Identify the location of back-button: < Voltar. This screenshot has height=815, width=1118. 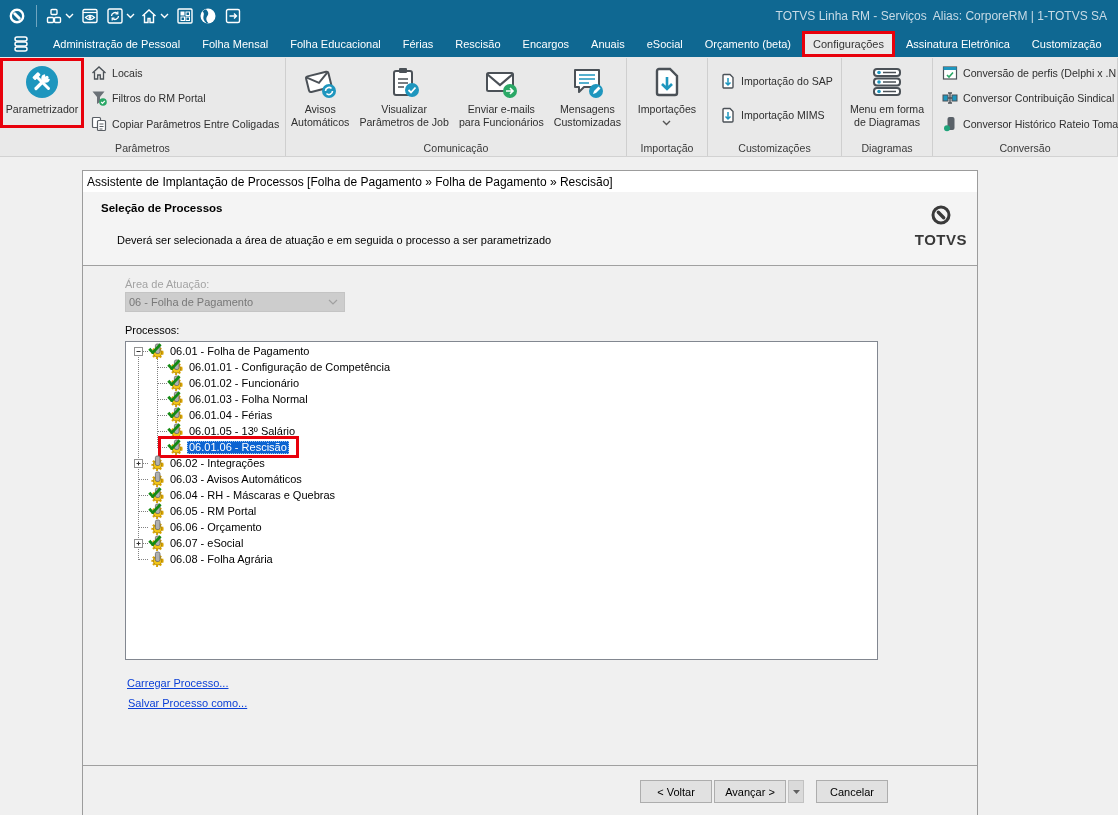
(676, 791).